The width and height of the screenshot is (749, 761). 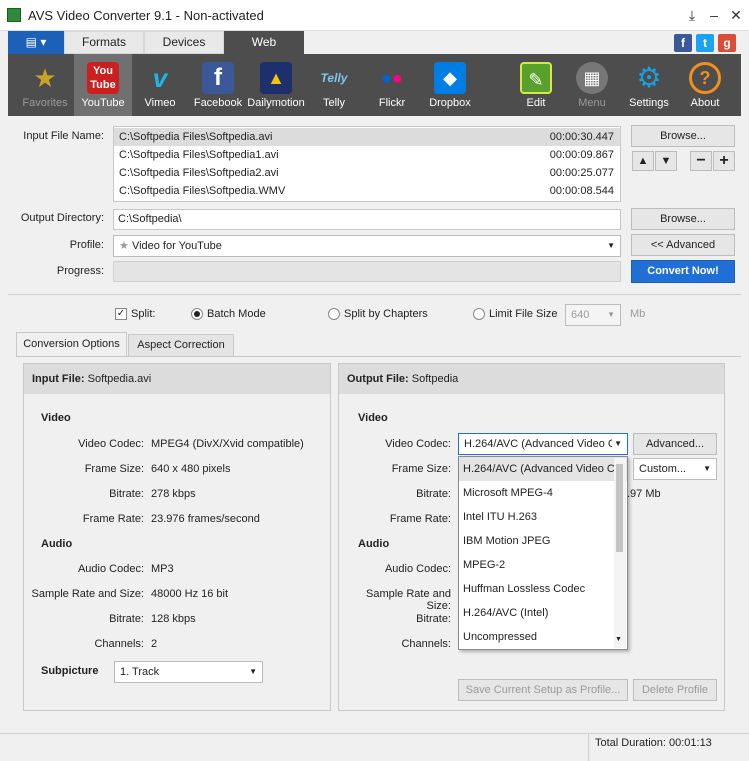 What do you see at coordinates (683, 271) in the screenshot?
I see `convert-now-button: Convert Now!` at bounding box center [683, 271].